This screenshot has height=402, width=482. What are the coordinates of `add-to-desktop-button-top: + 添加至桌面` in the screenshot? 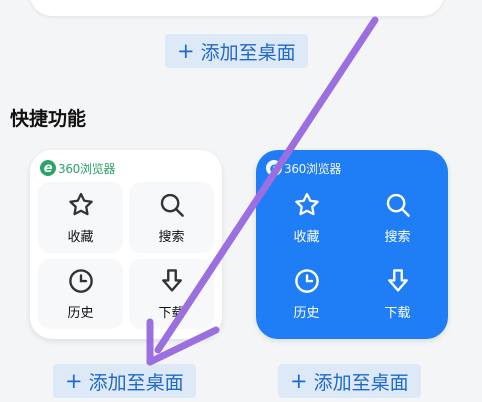 It's located at (236, 51).